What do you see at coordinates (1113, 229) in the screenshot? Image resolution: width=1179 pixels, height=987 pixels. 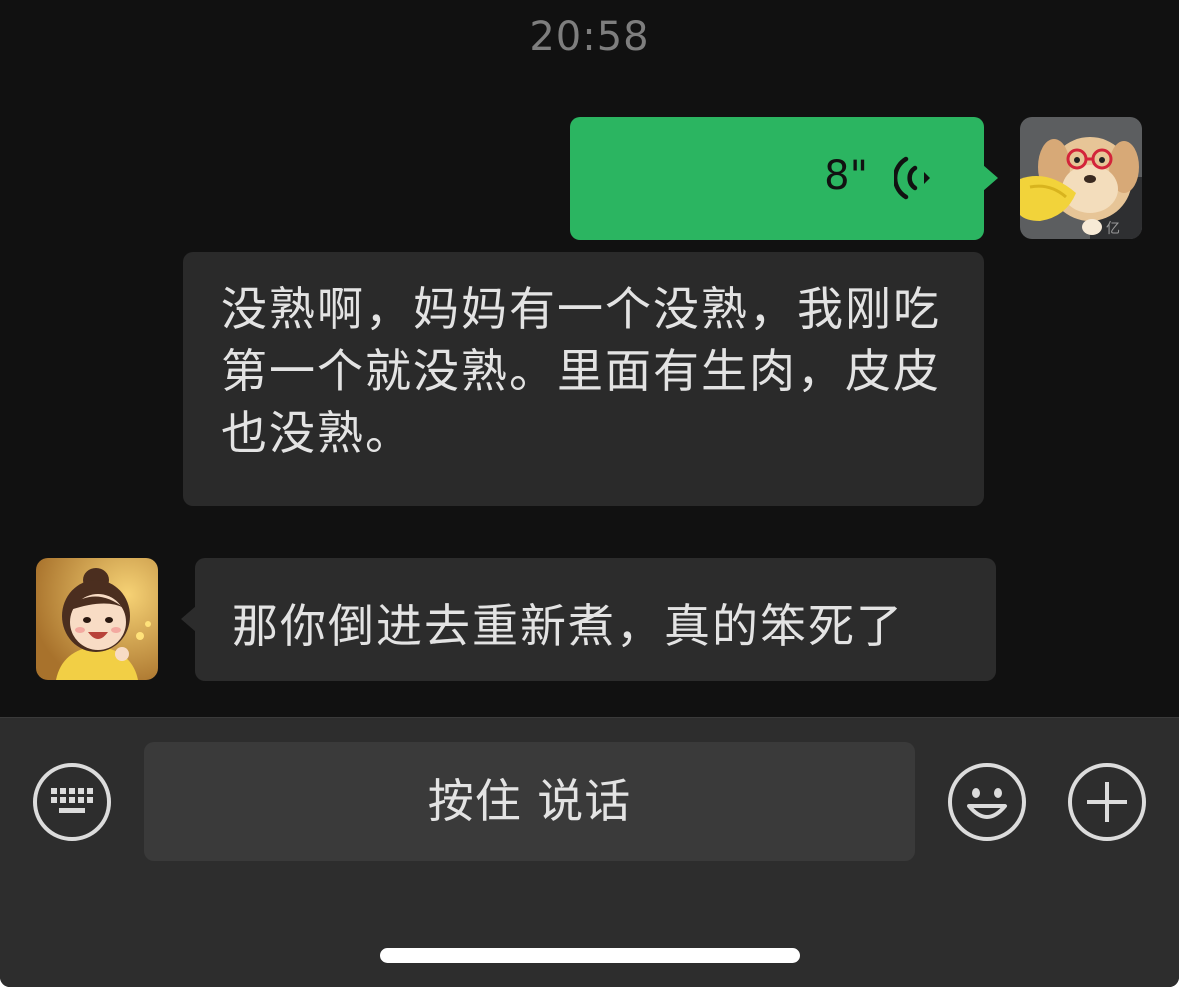 I see `svg-text: 亿` at bounding box center [1113, 229].